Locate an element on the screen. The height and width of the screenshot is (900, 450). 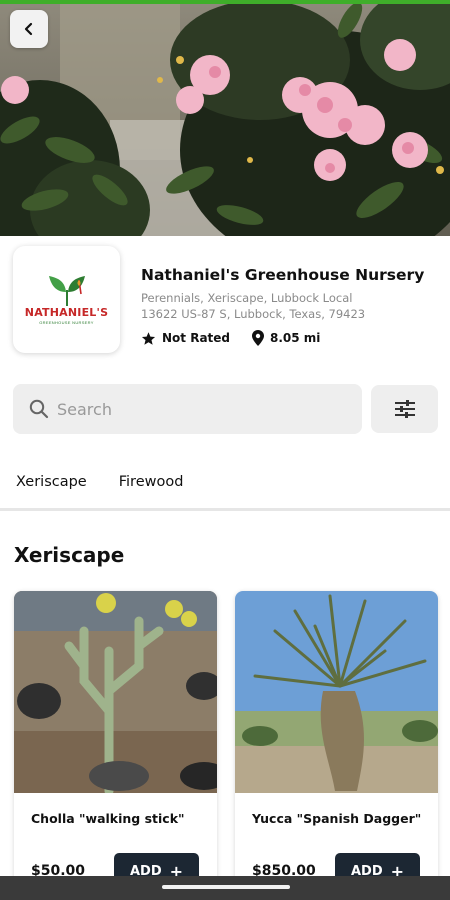
tab-firewood: Firewood is located at coordinates (151, 488).